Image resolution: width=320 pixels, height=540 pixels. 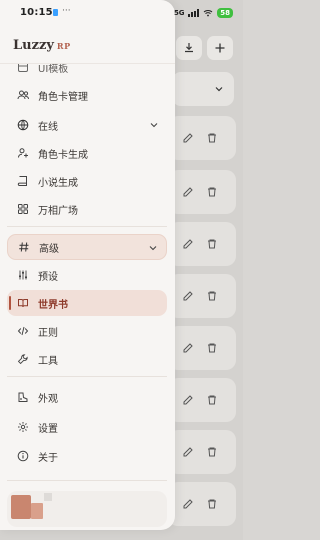 I want to click on nav-item-label: 角色卡管理, so click(x=63, y=97).